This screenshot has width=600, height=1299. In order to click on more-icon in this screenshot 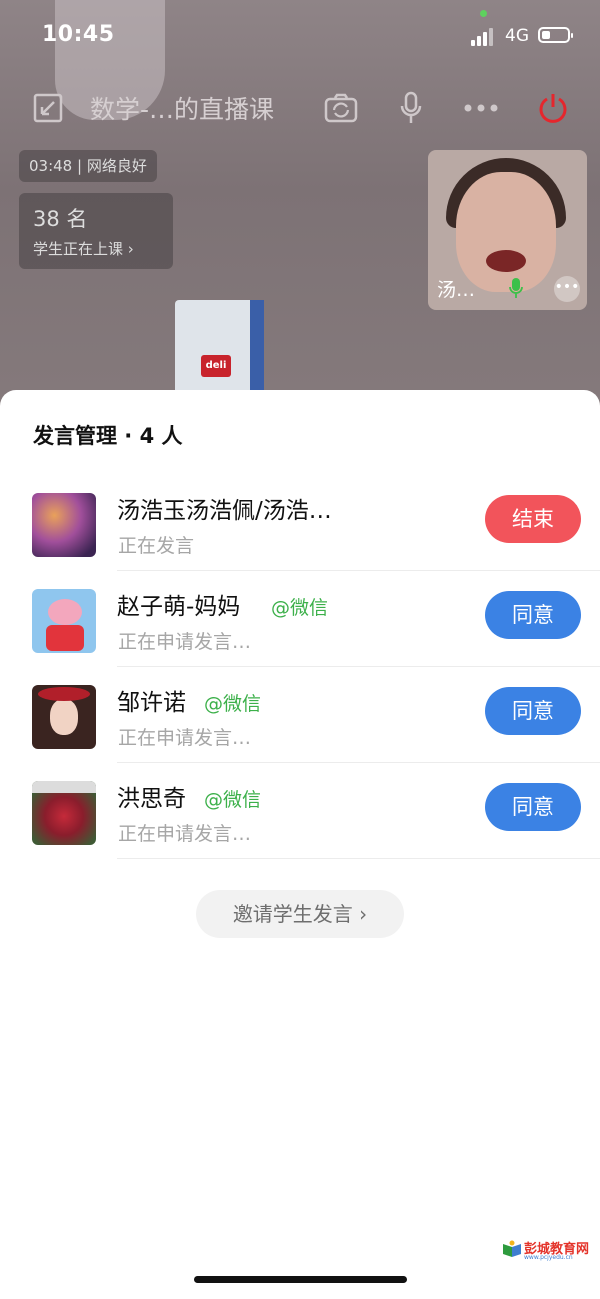, I will do `click(481, 107)`.